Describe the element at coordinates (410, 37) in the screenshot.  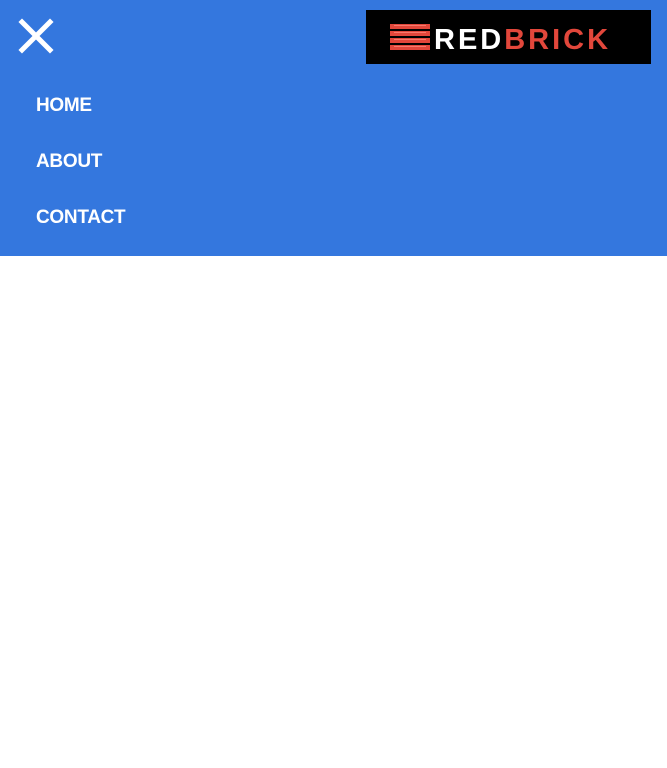
I see `brick-icon` at that location.